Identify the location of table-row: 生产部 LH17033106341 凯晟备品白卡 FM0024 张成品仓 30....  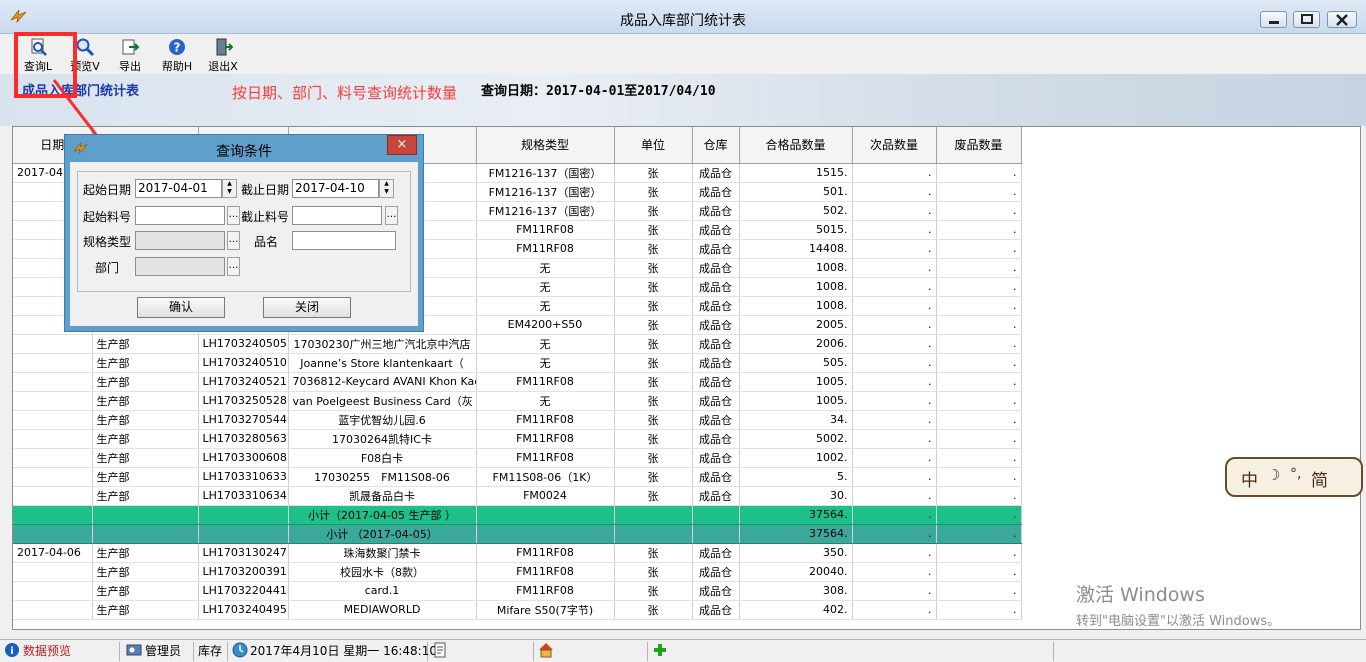
(517, 496).